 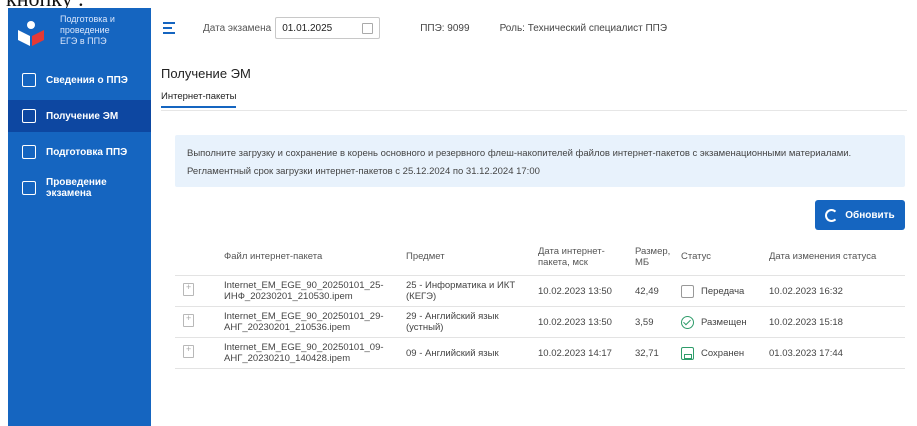 What do you see at coordinates (199, 99) in the screenshot?
I see `tab-internet-packages: Интернет-пакеты` at bounding box center [199, 99].